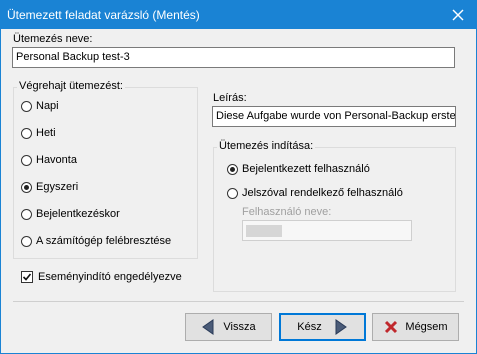 Image resolution: width=477 pixels, height=354 pixels. Describe the element at coordinates (327, 230) in the screenshot. I see `username-input` at that location.